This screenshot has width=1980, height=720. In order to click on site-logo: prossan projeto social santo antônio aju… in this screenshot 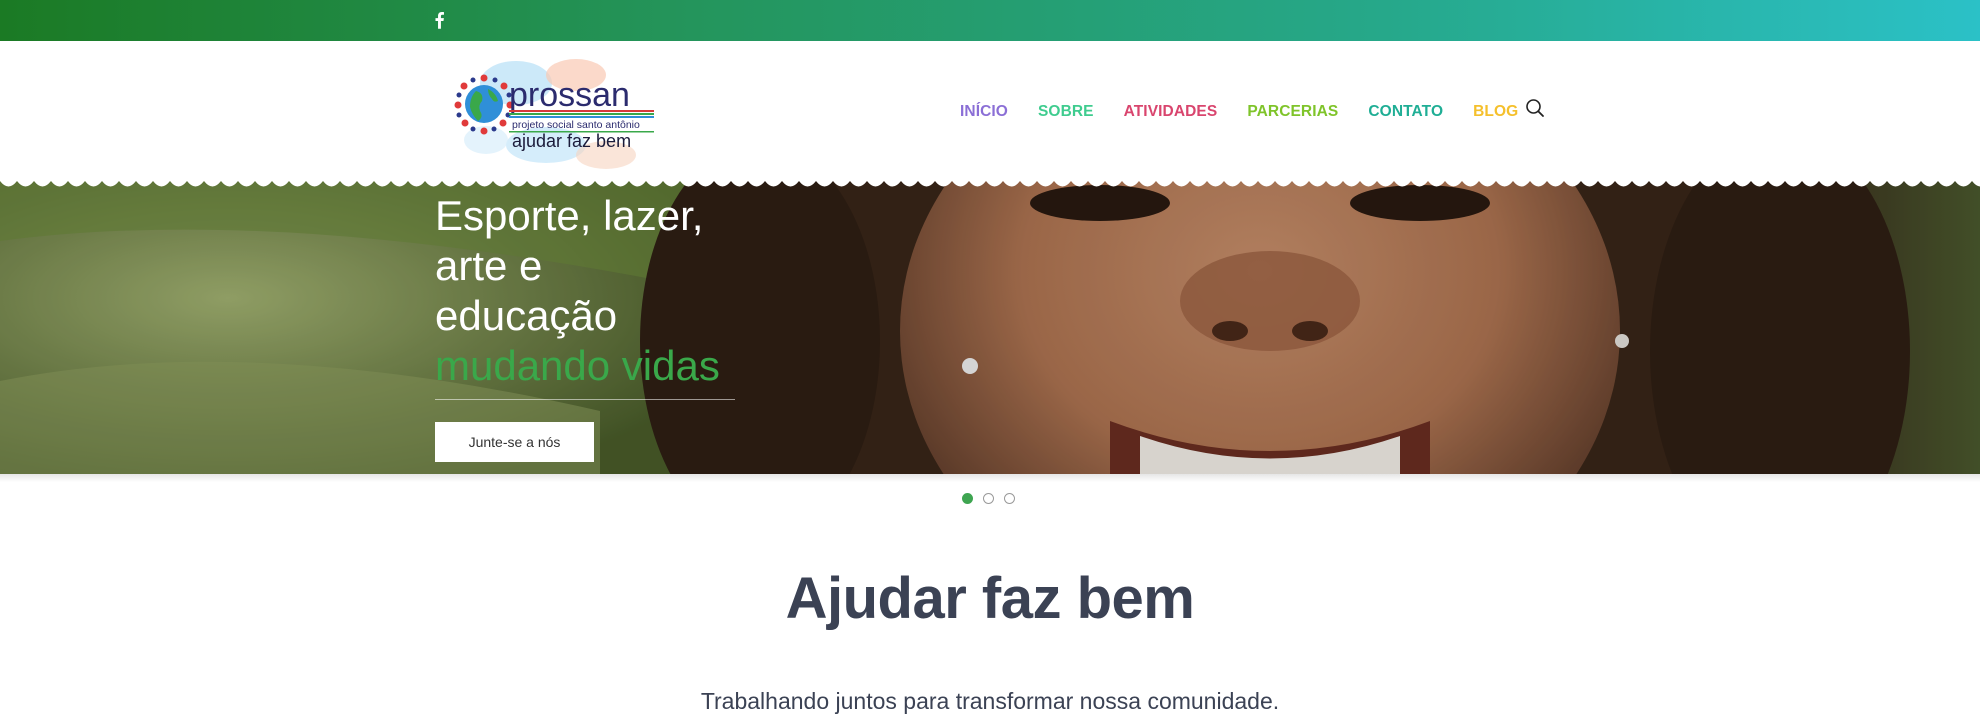, I will do `click(552, 111)`.